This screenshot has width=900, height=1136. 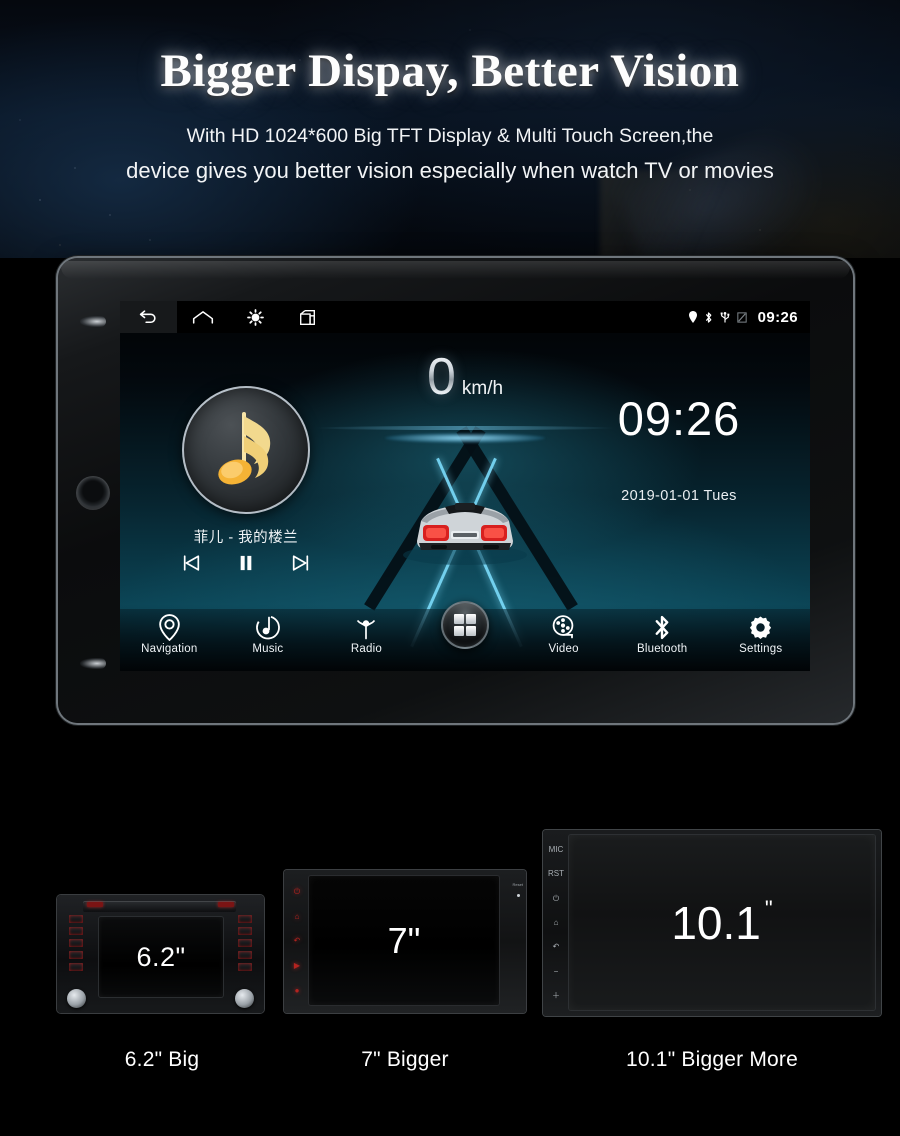 I want to click on speed-unit: km/h, so click(x=482, y=388).